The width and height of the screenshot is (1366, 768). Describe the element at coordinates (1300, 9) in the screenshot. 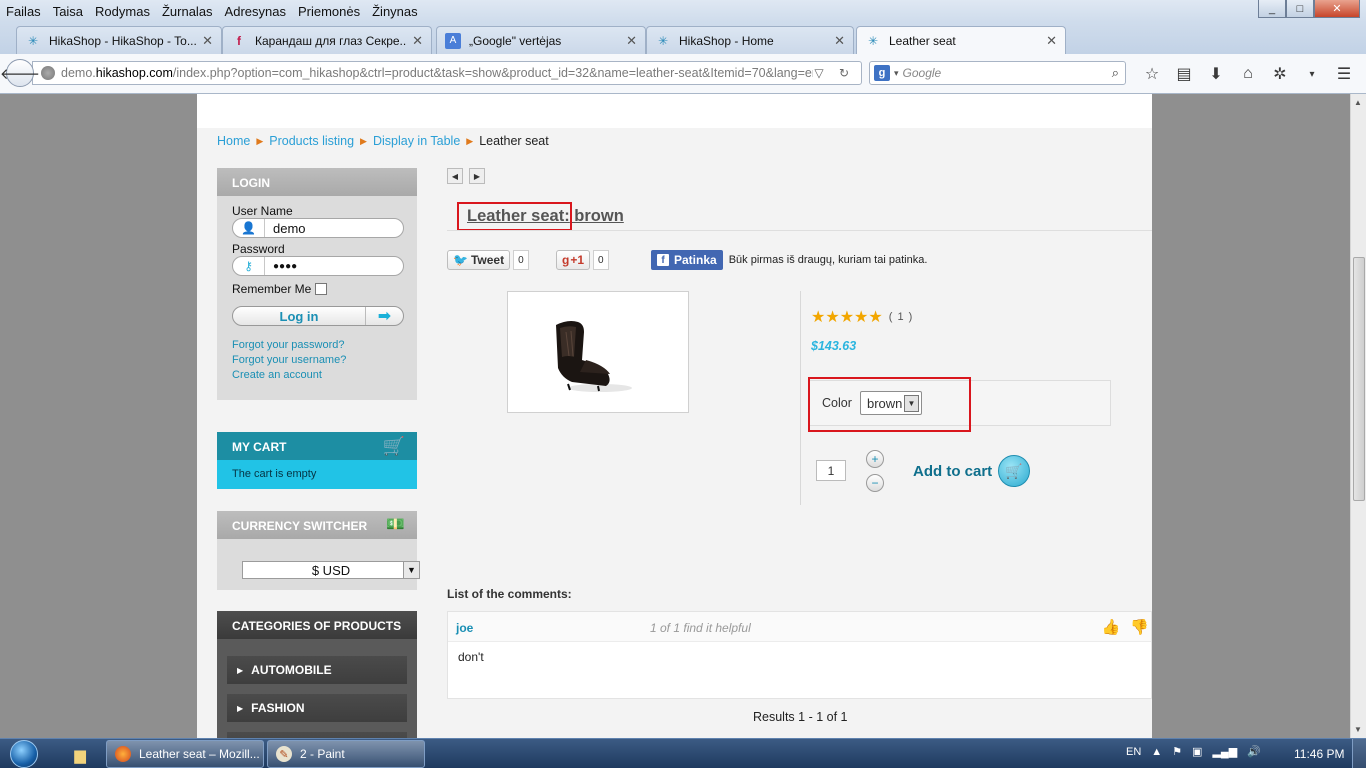

I see `maximize-button: □` at that location.